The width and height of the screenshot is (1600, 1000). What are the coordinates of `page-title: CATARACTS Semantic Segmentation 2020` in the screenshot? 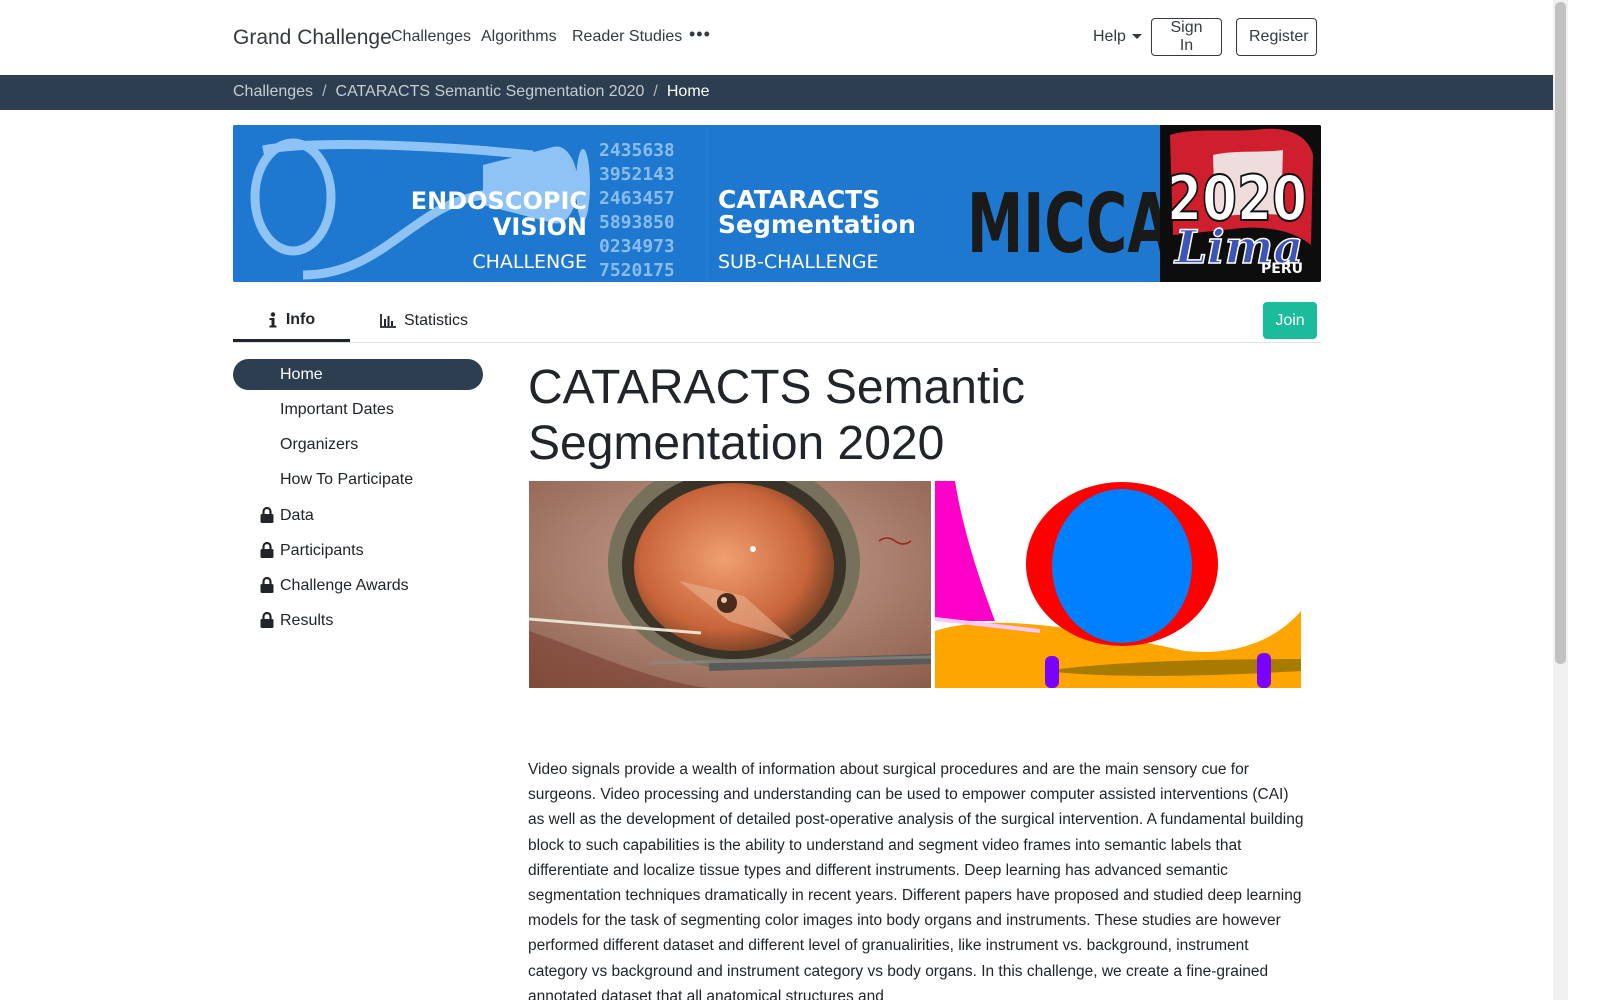 It's located at (776, 415).